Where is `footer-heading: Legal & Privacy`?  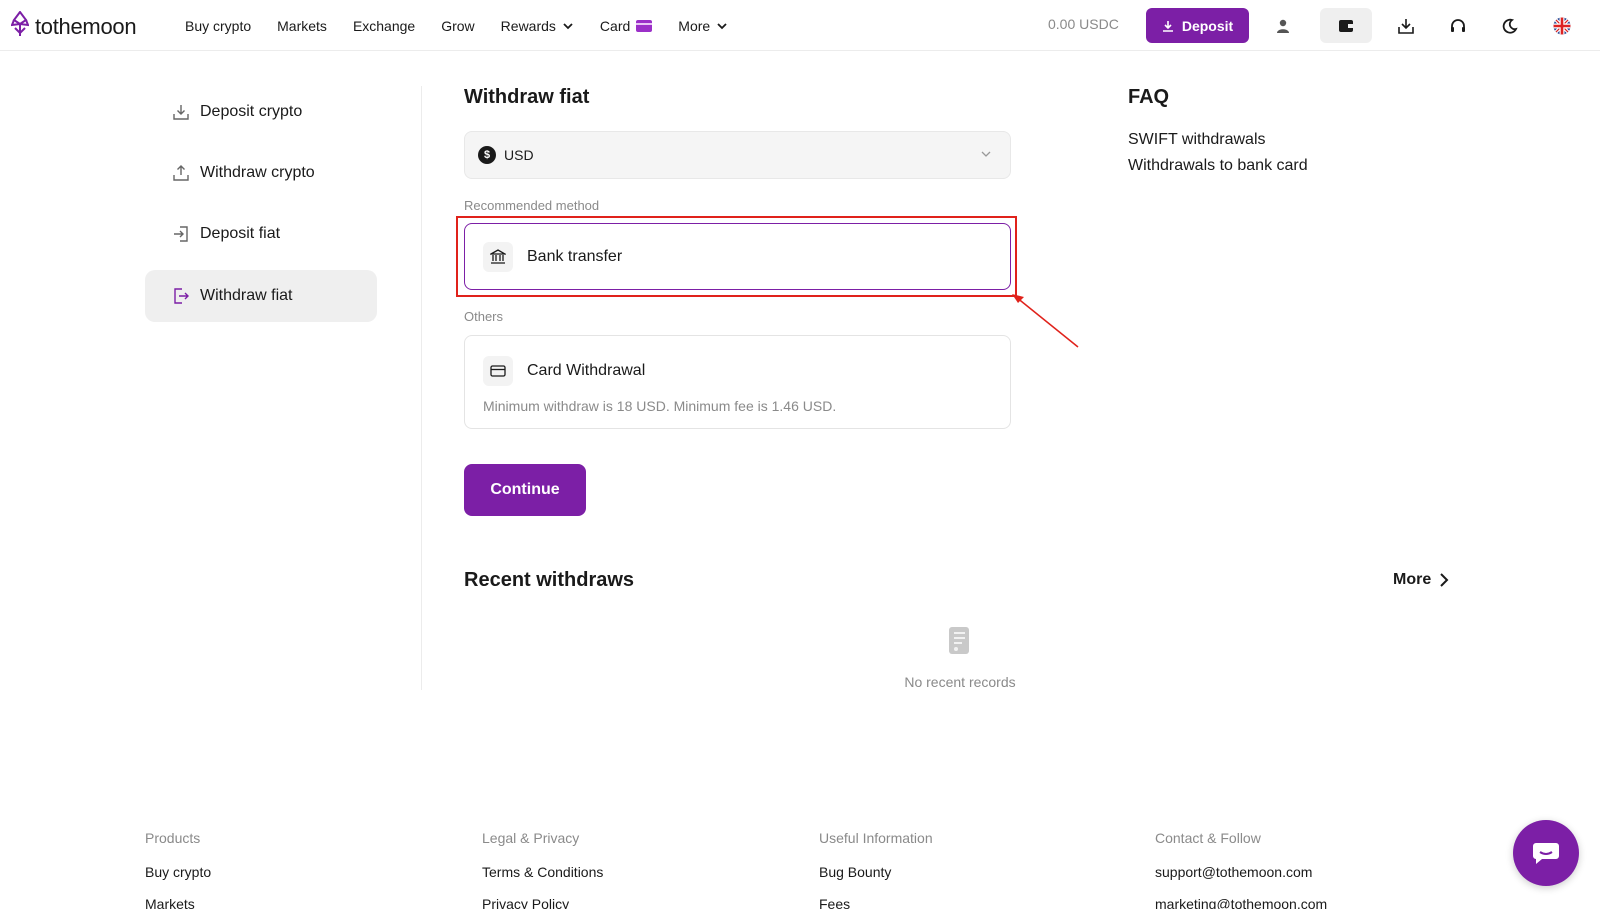 footer-heading: Legal & Privacy is located at coordinates (531, 838).